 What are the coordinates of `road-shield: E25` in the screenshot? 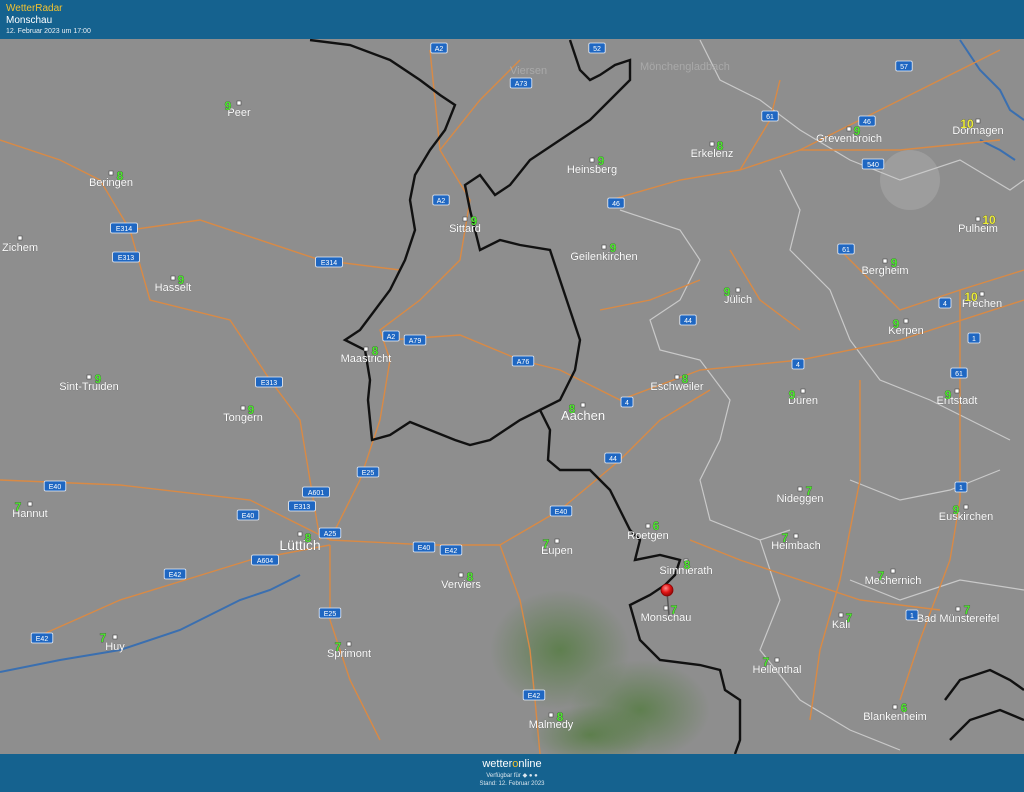 It's located at (330, 613).